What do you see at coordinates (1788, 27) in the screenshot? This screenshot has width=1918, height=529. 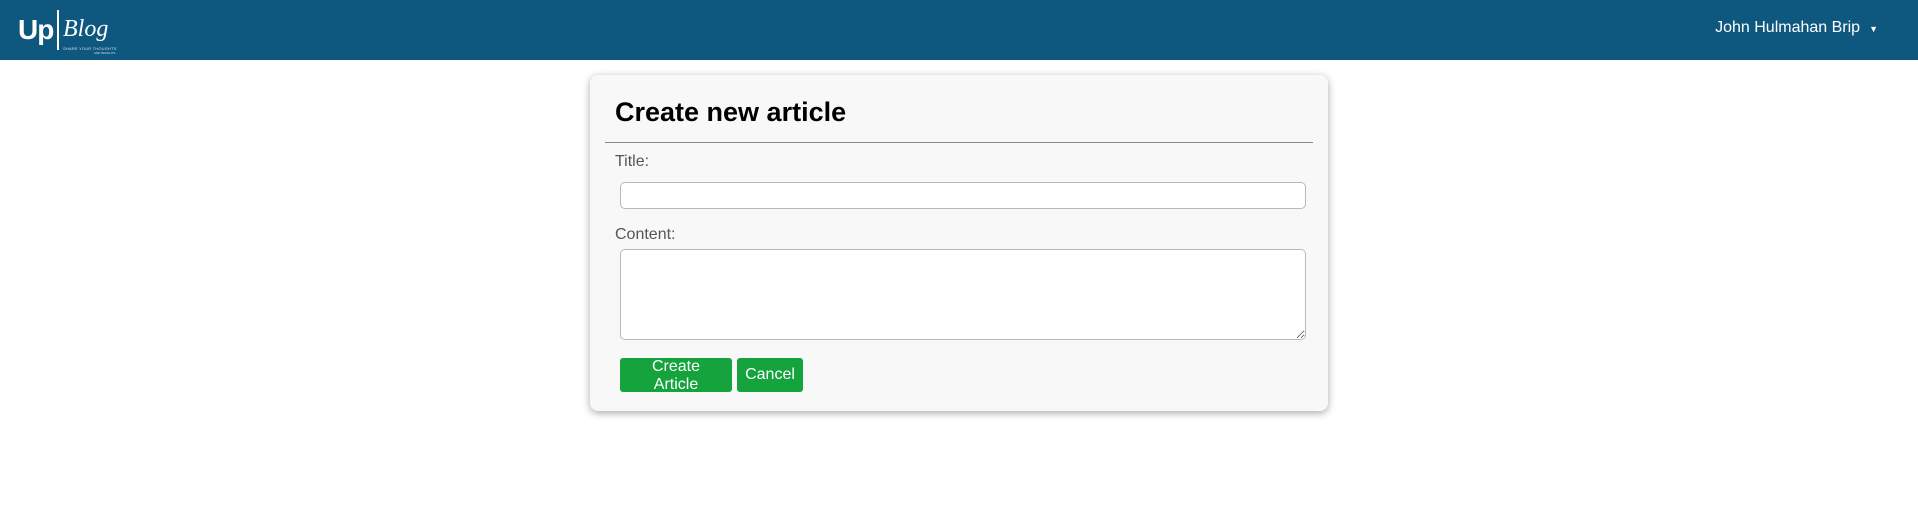 I see `user-name: John Hulmahan Brip` at bounding box center [1788, 27].